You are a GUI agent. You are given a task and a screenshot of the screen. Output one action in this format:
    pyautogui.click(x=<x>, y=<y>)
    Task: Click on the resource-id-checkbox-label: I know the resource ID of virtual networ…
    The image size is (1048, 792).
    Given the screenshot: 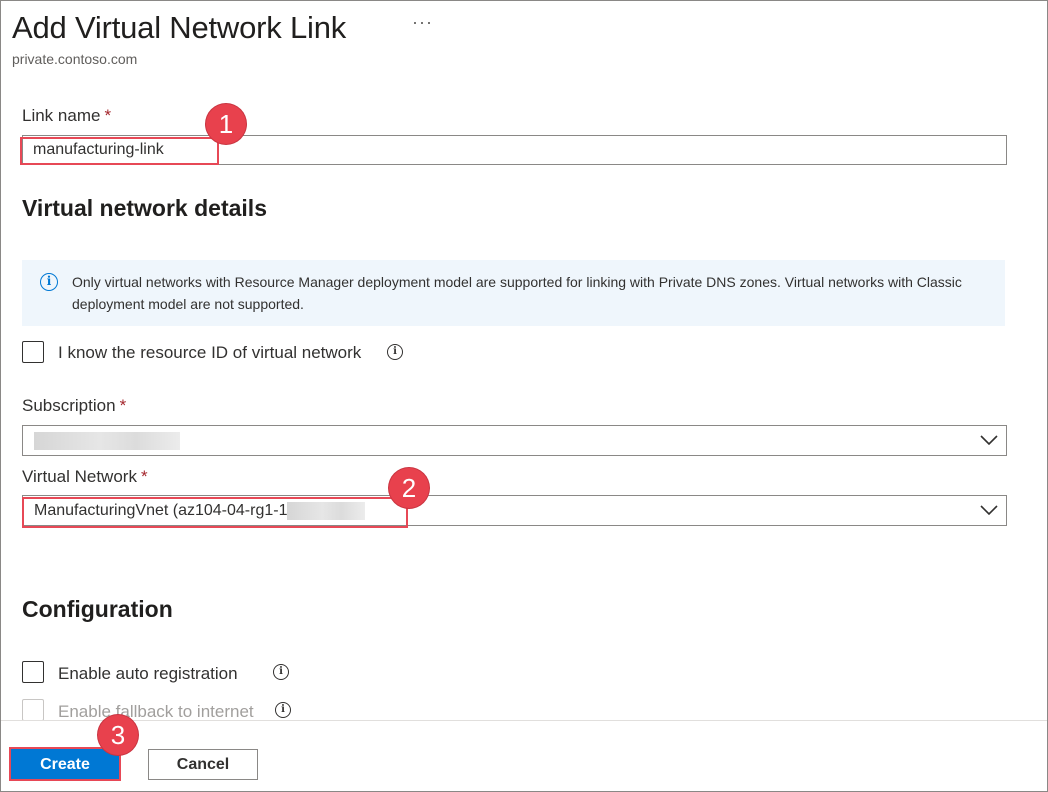 What is the action you would take?
    pyautogui.click(x=209, y=353)
    